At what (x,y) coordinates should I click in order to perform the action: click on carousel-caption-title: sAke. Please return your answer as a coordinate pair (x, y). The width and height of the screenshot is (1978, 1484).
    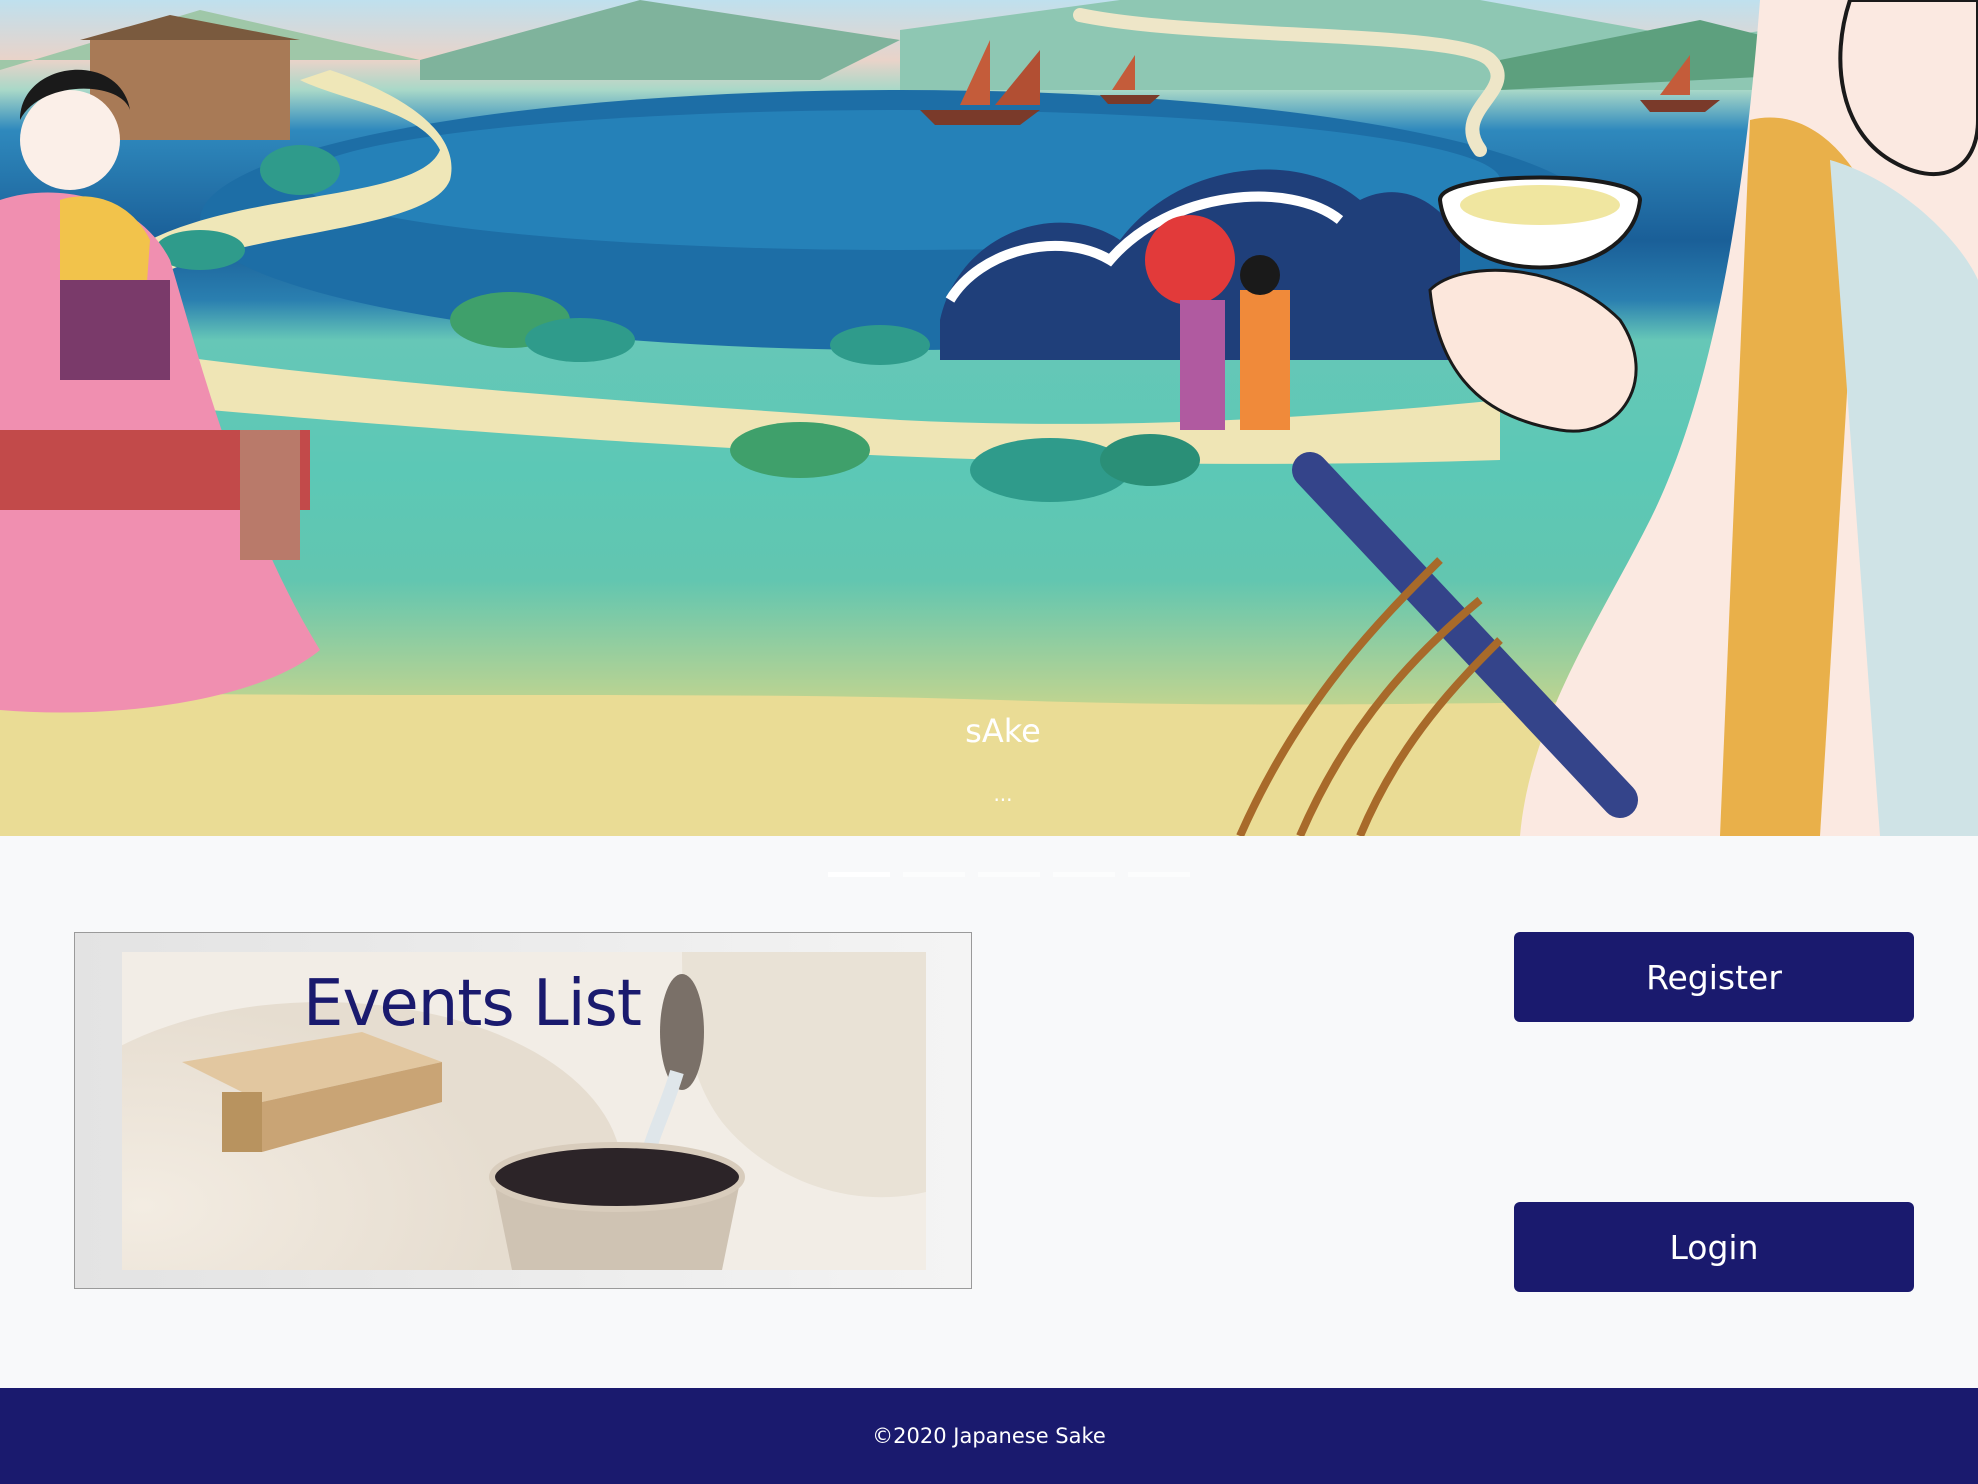
    Looking at the image, I should click on (1003, 731).